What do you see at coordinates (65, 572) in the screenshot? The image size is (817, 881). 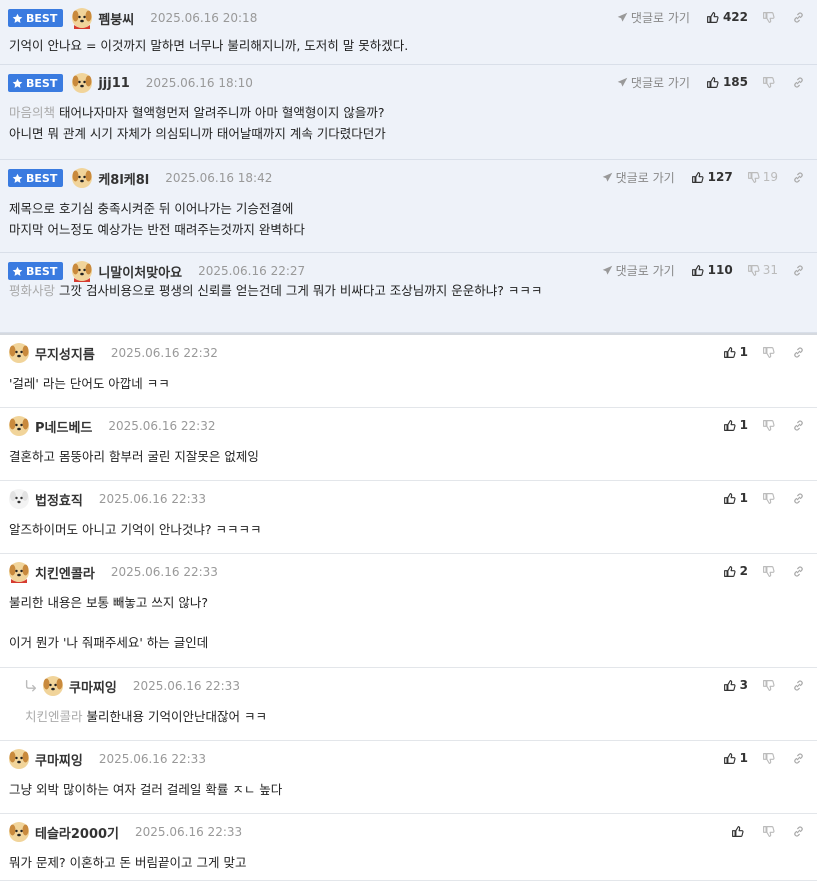 I see `nickname: 치킨엔콜라` at bounding box center [65, 572].